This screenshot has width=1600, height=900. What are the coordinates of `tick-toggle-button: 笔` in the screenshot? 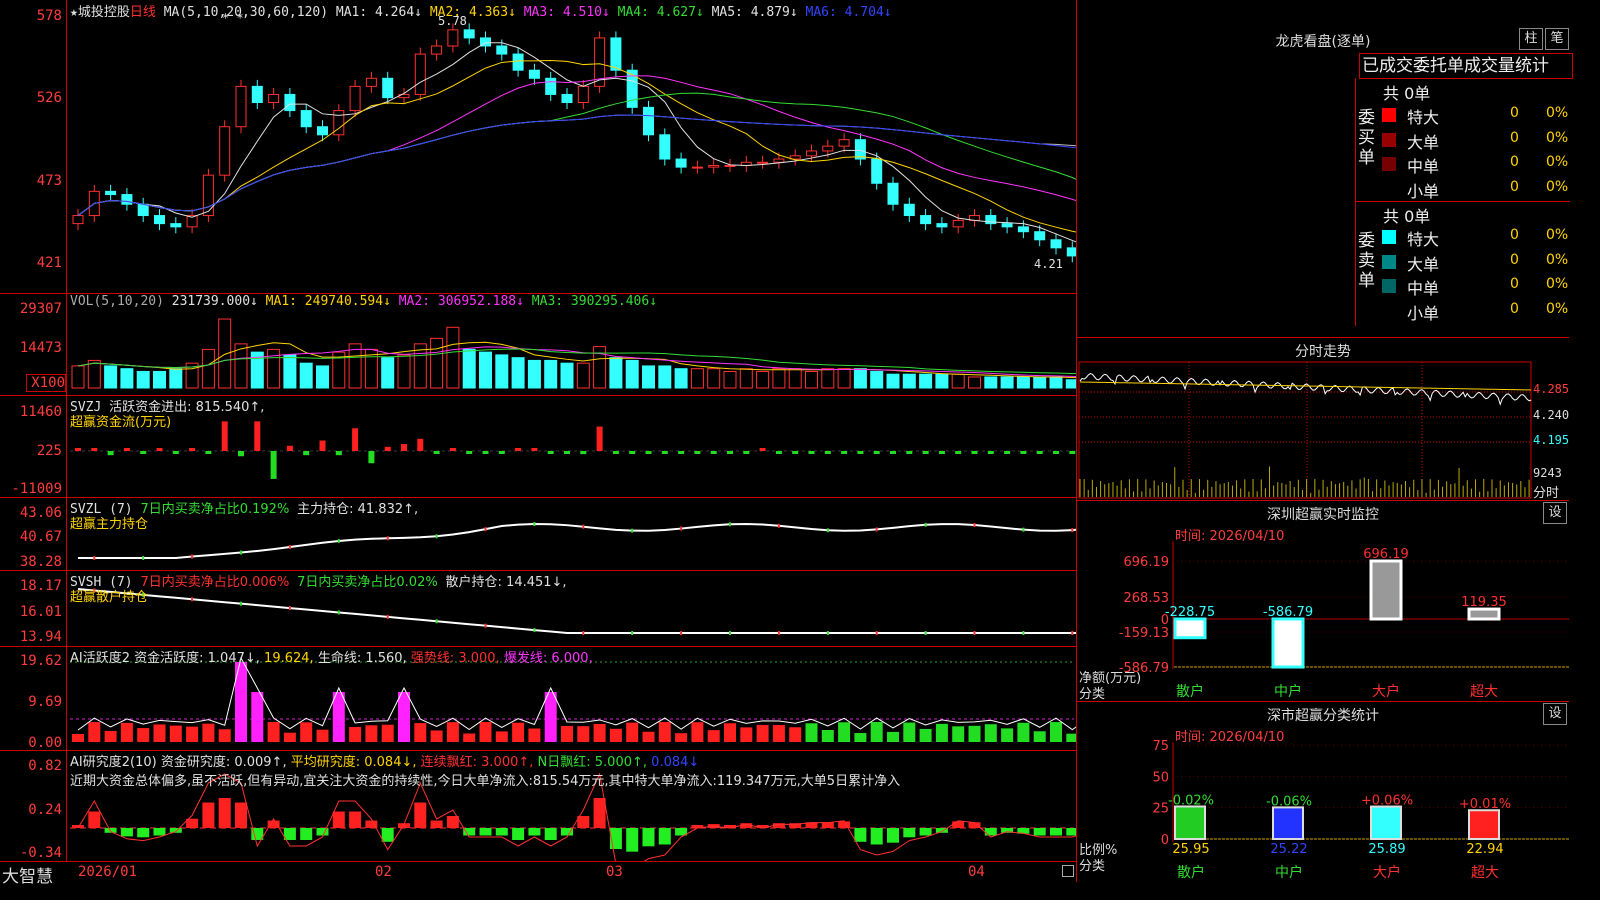 It's located at (1557, 39).